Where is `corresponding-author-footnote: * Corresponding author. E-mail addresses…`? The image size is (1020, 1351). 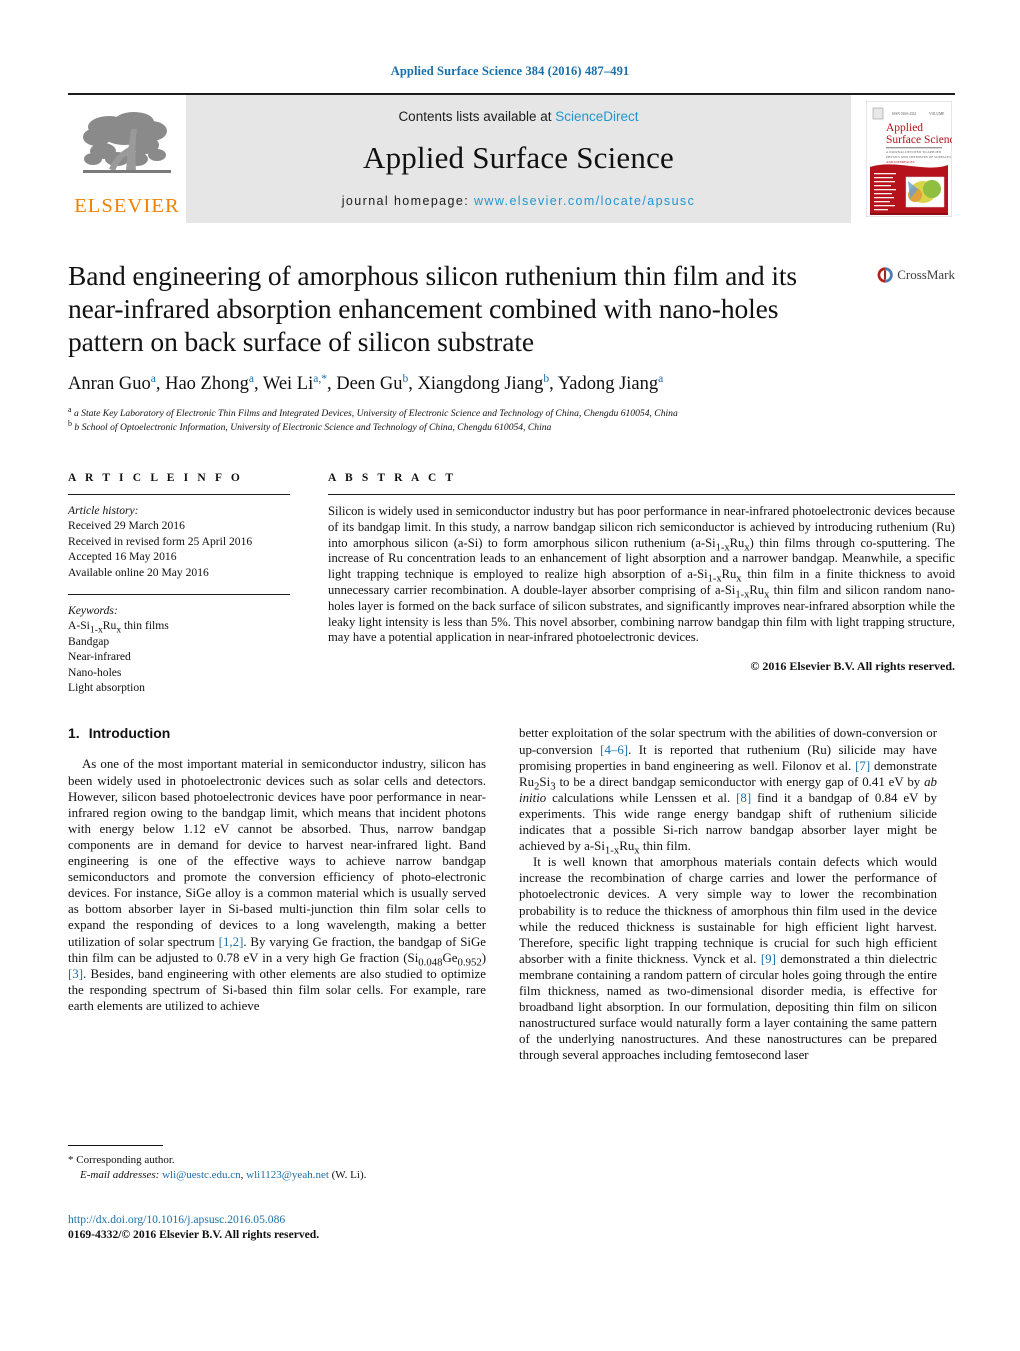 corresponding-author-footnote: * Corresponding author. E-mail addresses… is located at coordinates (277, 1163).